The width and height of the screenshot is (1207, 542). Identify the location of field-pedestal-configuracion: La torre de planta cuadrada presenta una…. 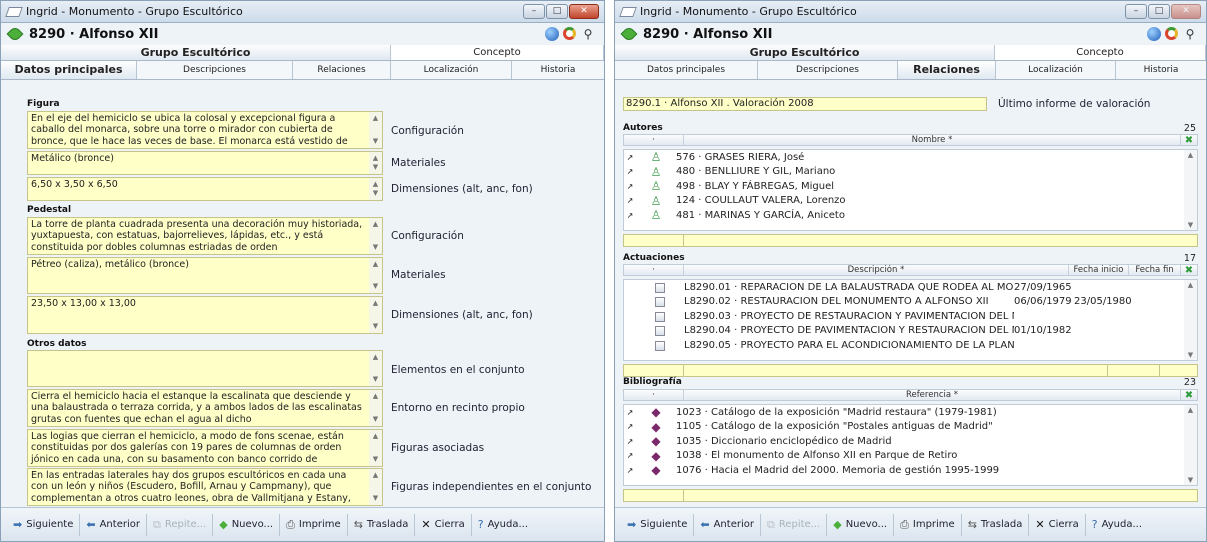
(205, 236).